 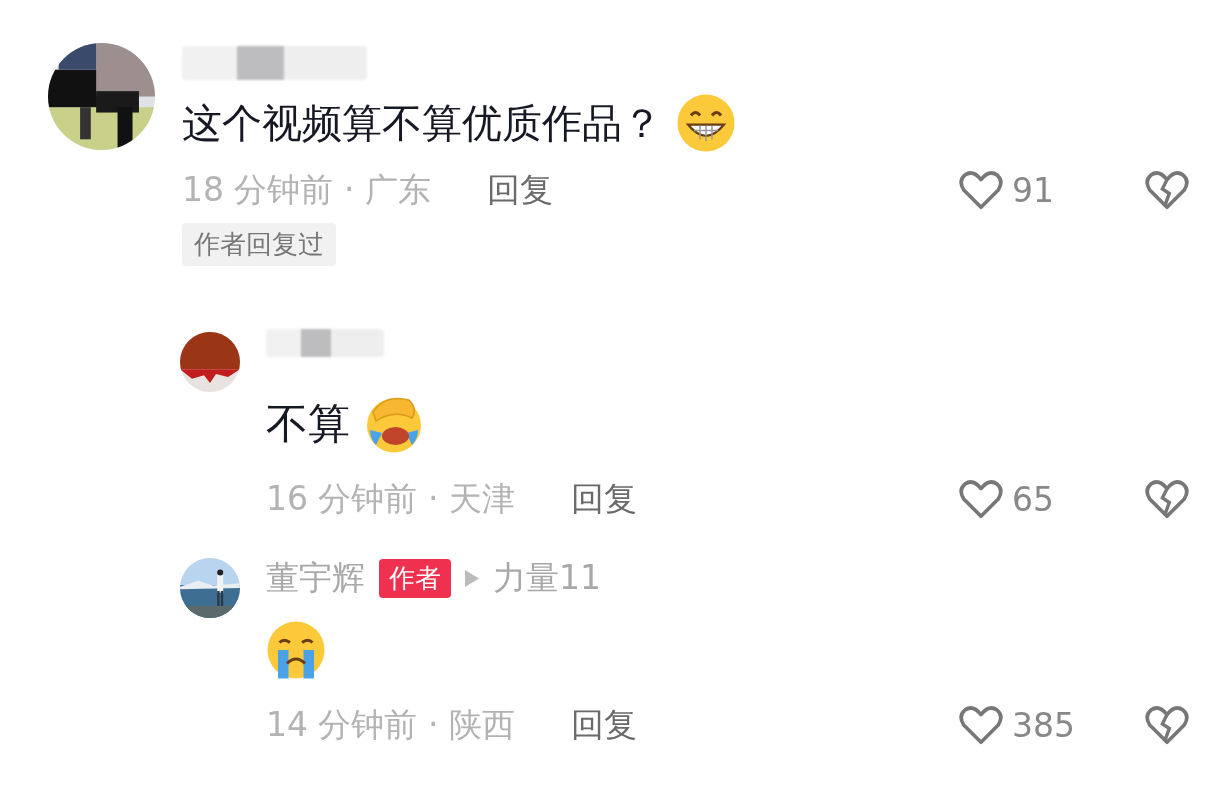 I want to click on author-badge: 作者, so click(x=415, y=578).